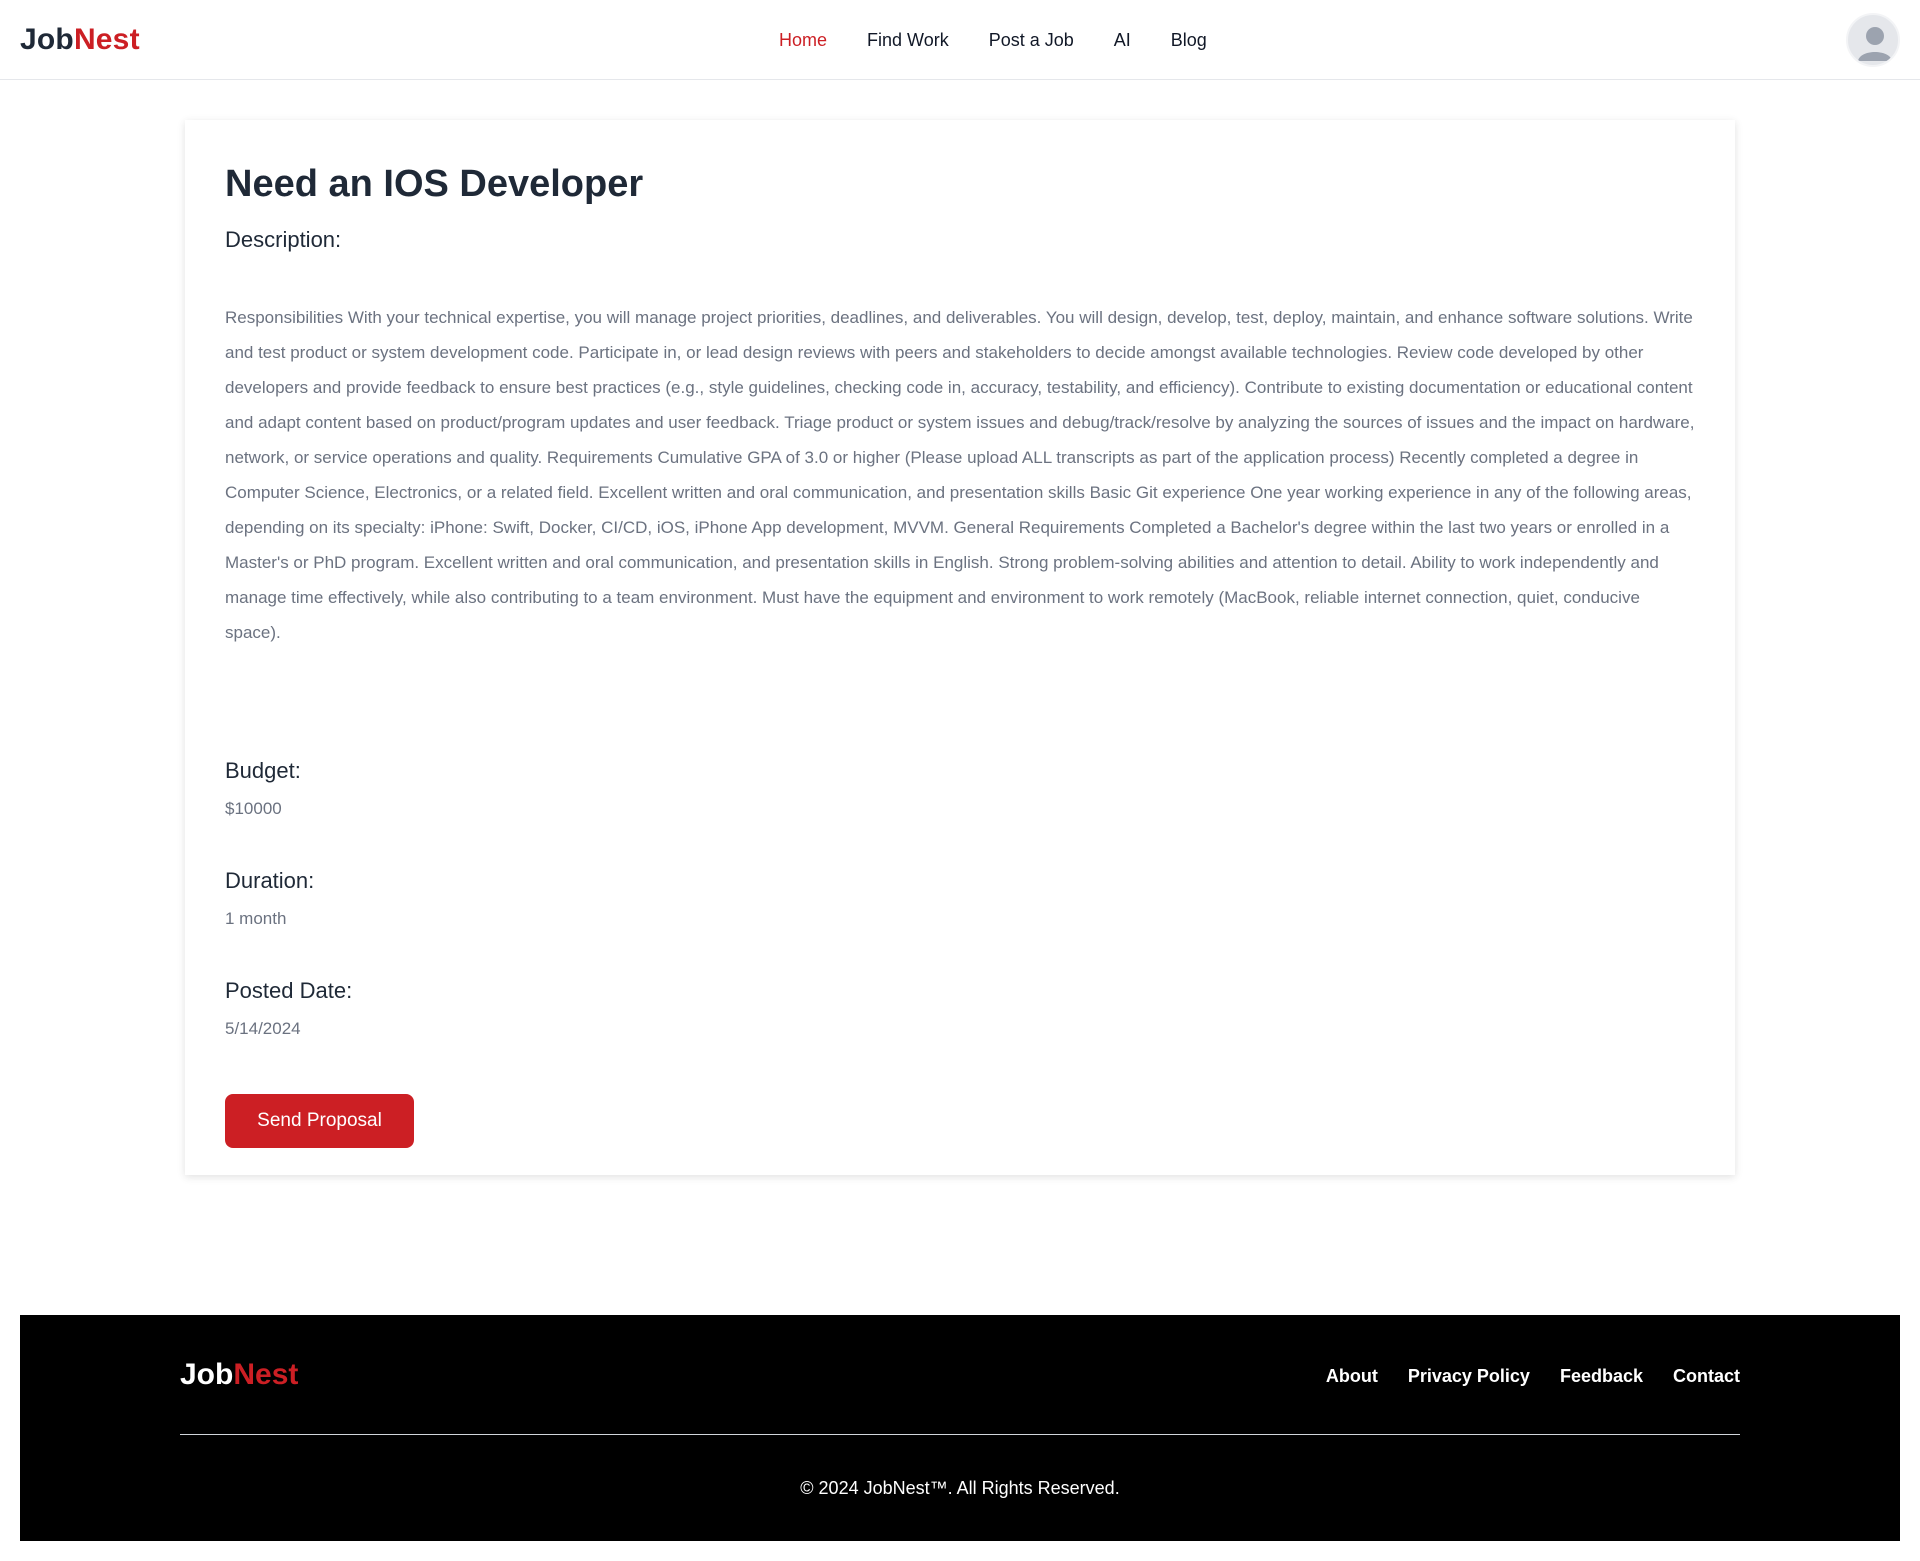 The image size is (1920, 1561). What do you see at coordinates (1706, 1376) in the screenshot?
I see `footer-link-contact: Contact` at bounding box center [1706, 1376].